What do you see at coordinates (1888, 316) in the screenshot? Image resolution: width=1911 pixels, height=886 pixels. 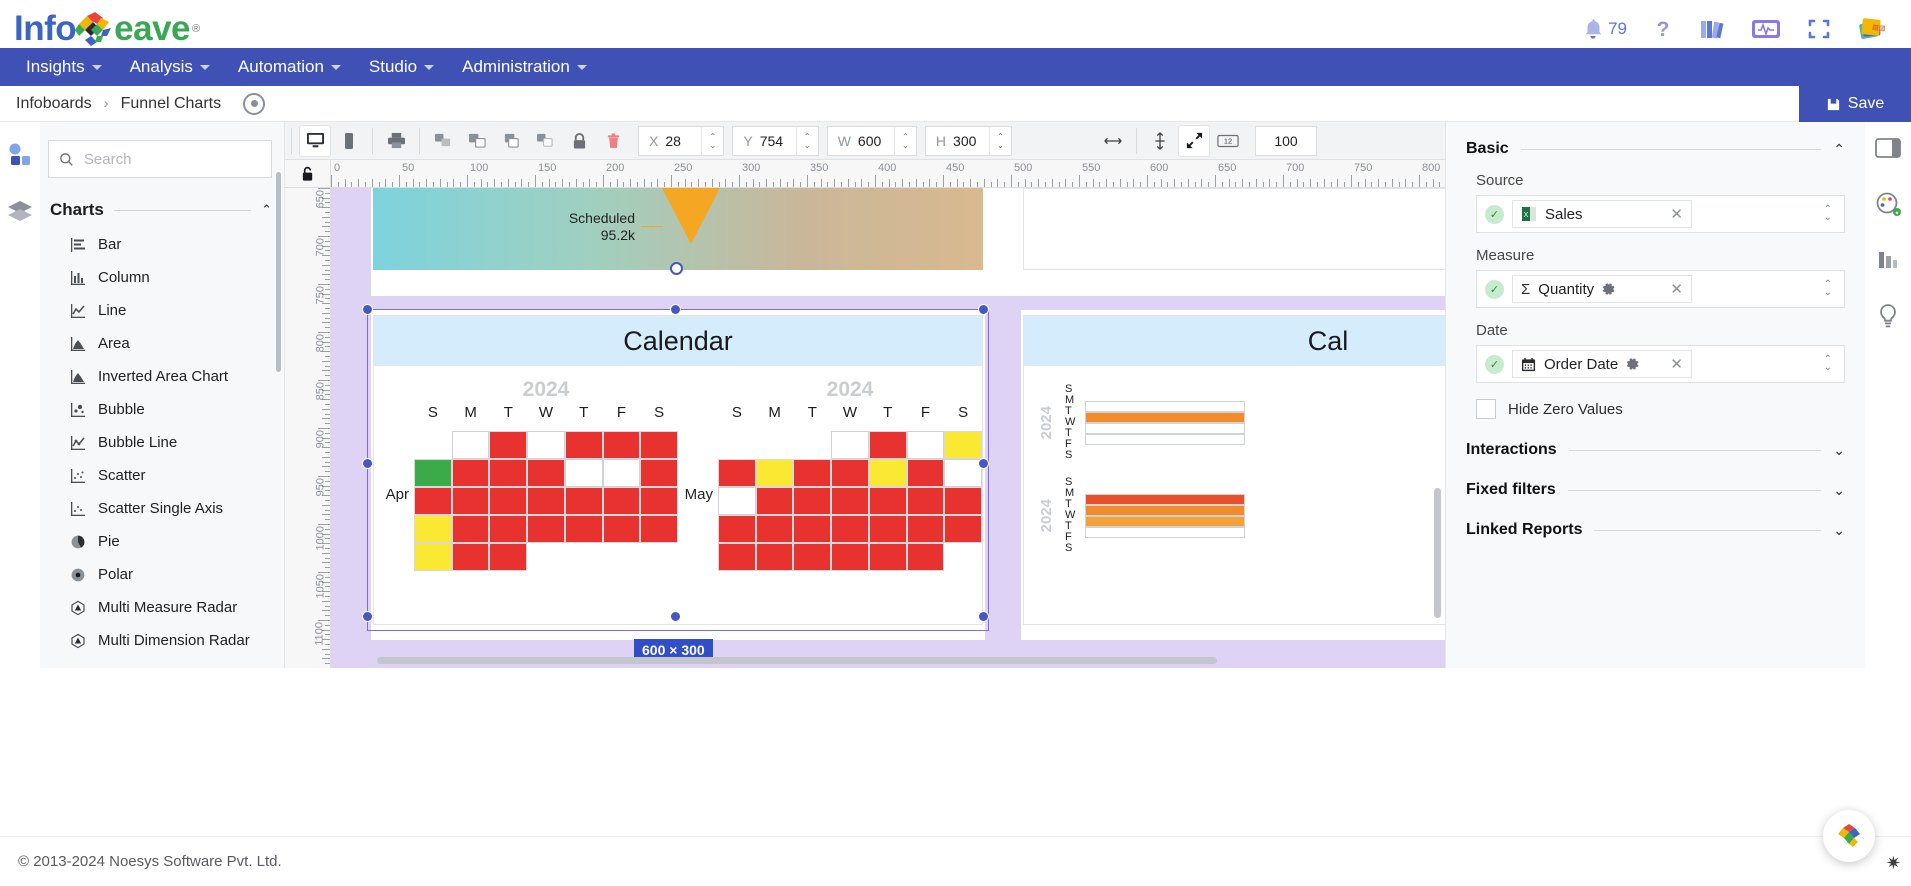 I see `insights-rail-icon` at bounding box center [1888, 316].